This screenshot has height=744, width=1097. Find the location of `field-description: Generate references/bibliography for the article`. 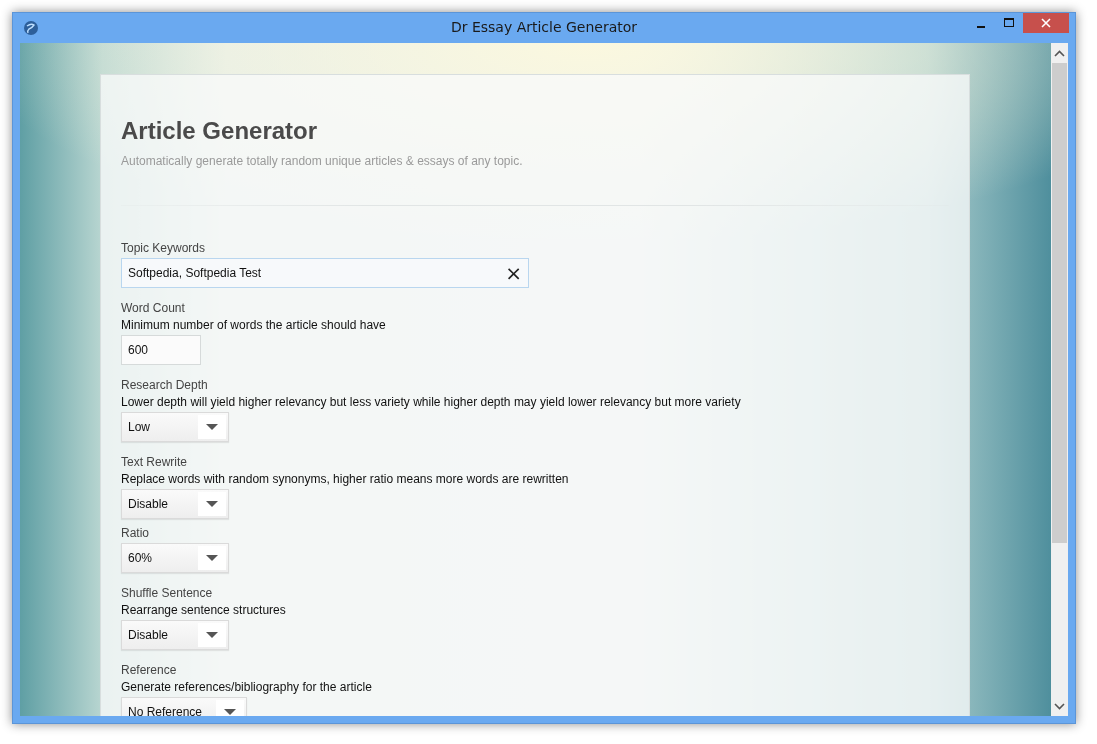

field-description: Generate references/bibliography for the article is located at coordinates (246, 687).